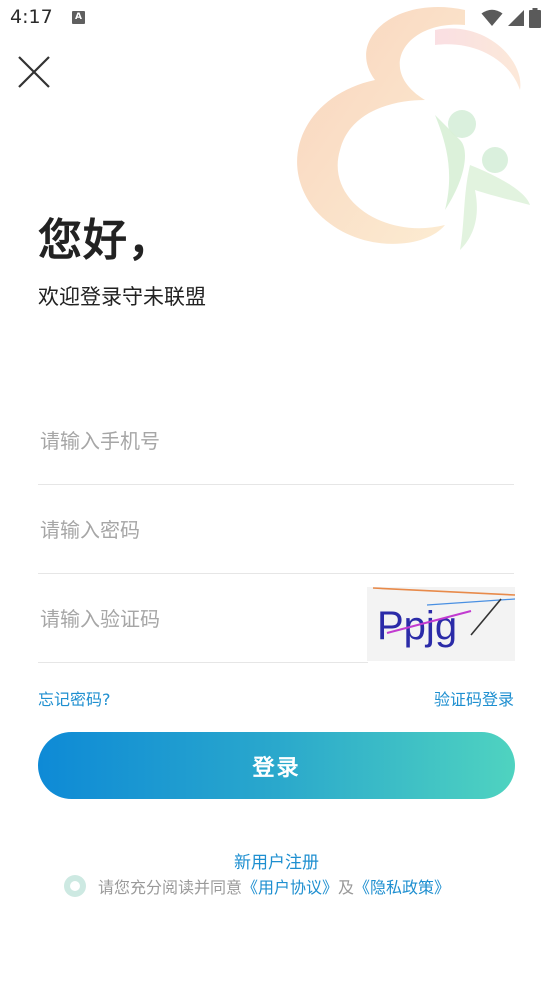  Describe the element at coordinates (346, 887) in the screenshot. I see `agree-and-text: 及` at that location.